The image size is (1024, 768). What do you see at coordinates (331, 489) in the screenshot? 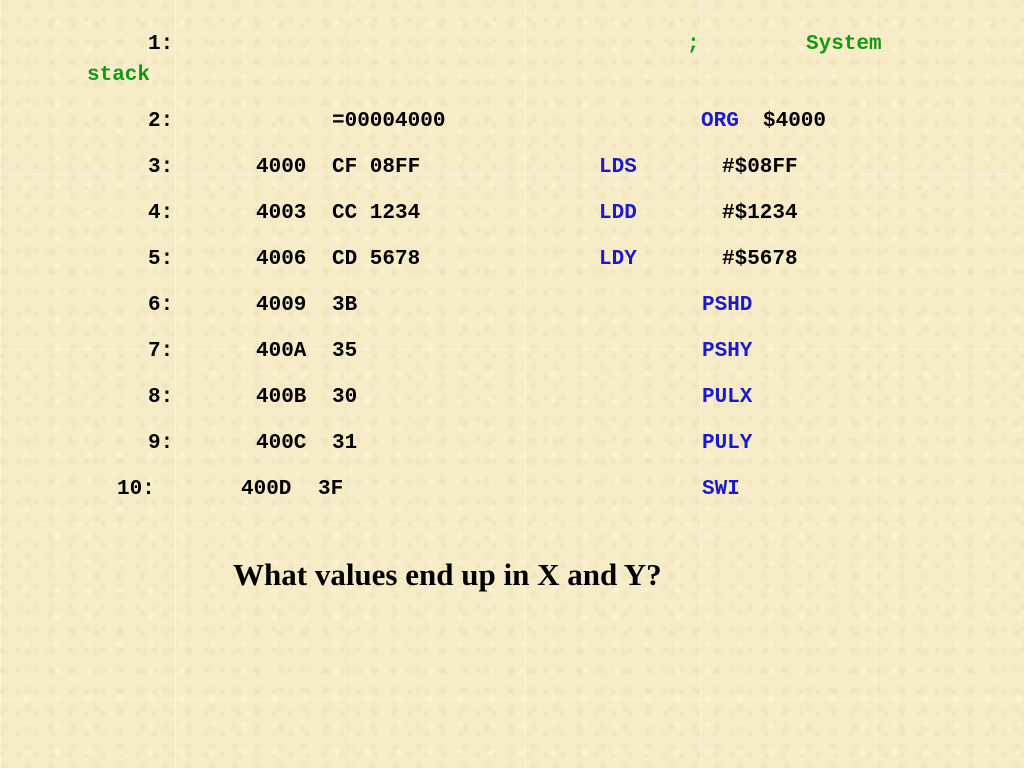
I see `object-code: 3F` at bounding box center [331, 489].